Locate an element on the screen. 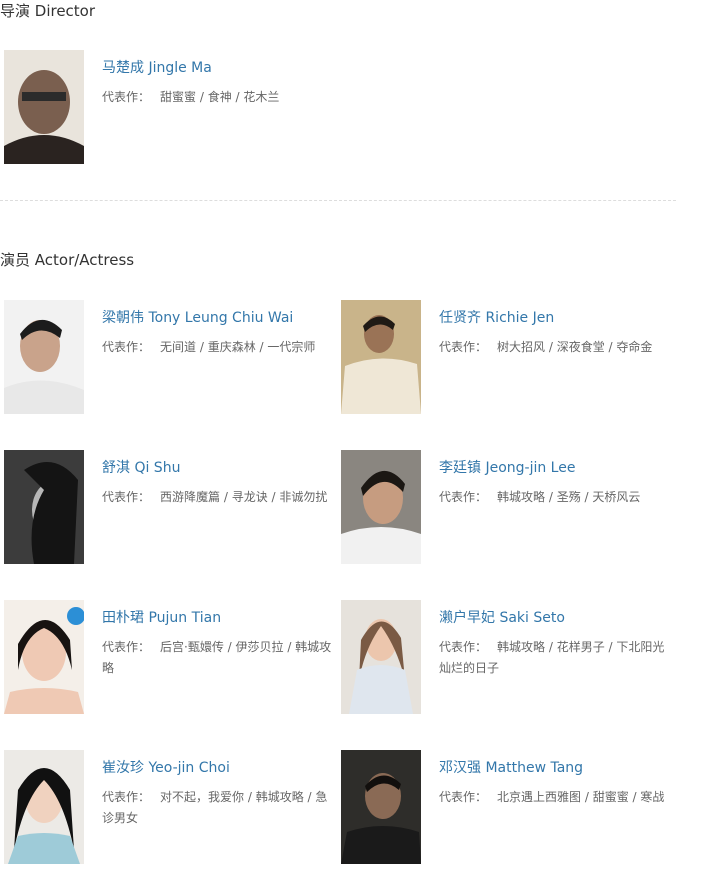 The width and height of the screenshot is (701, 870). actor-representative-works: 代表作： 树大招风 / 深夜食堂 / 夺命金 is located at coordinates (557, 347).